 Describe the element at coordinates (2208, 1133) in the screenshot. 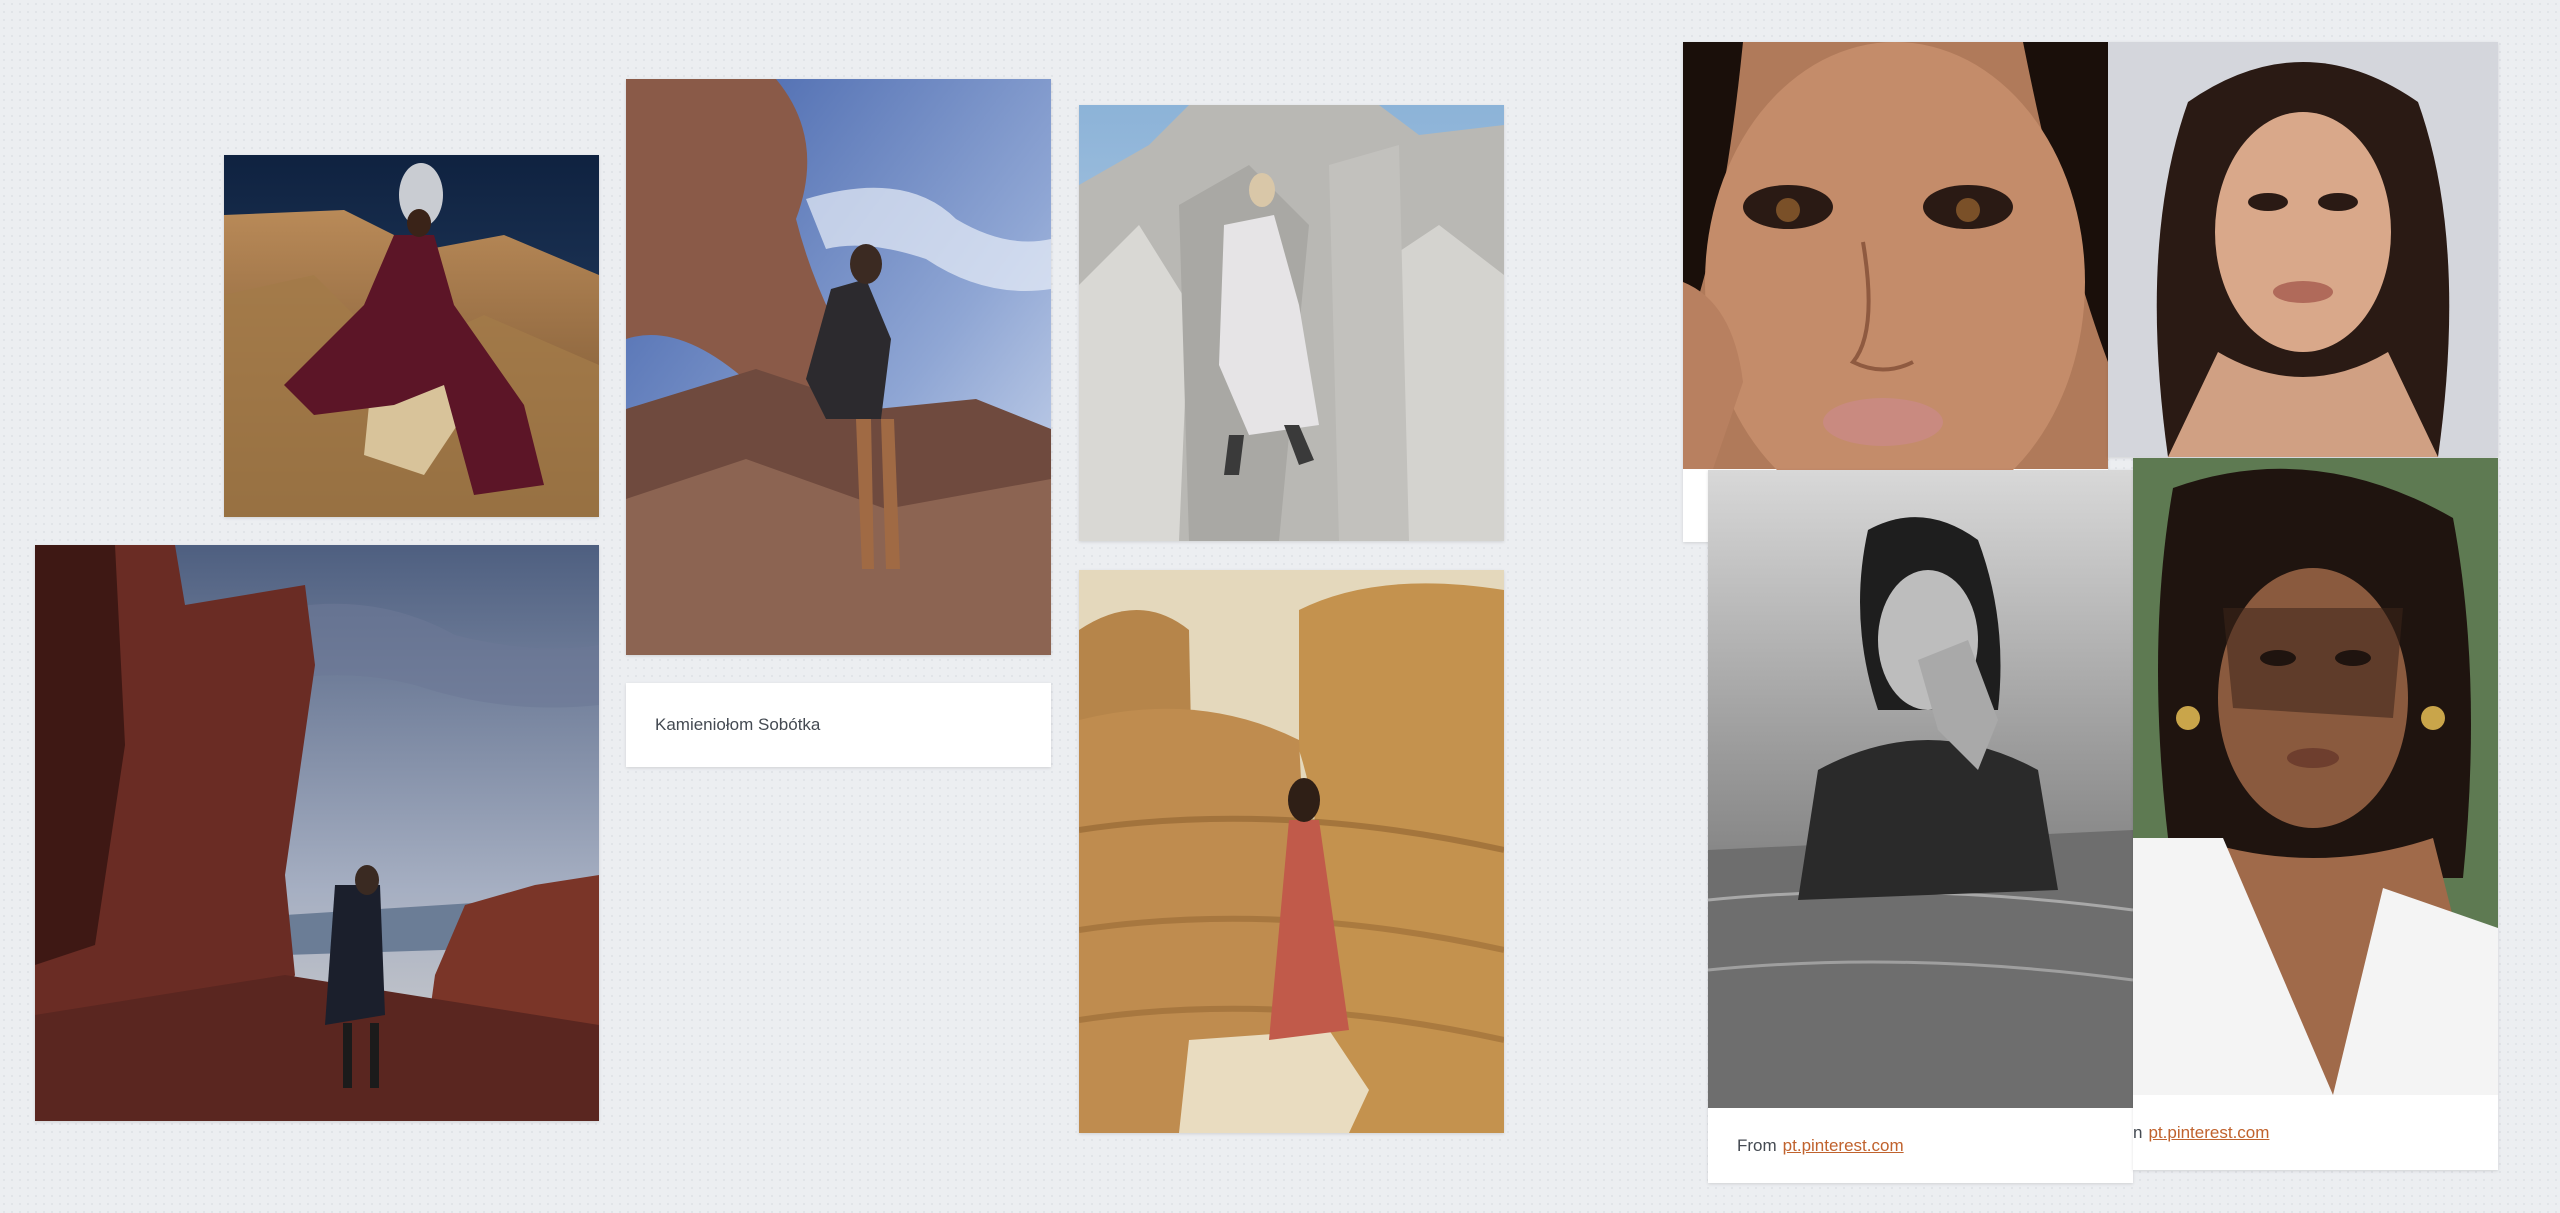

I see `source-link-2: pt.pinterest.com` at that location.